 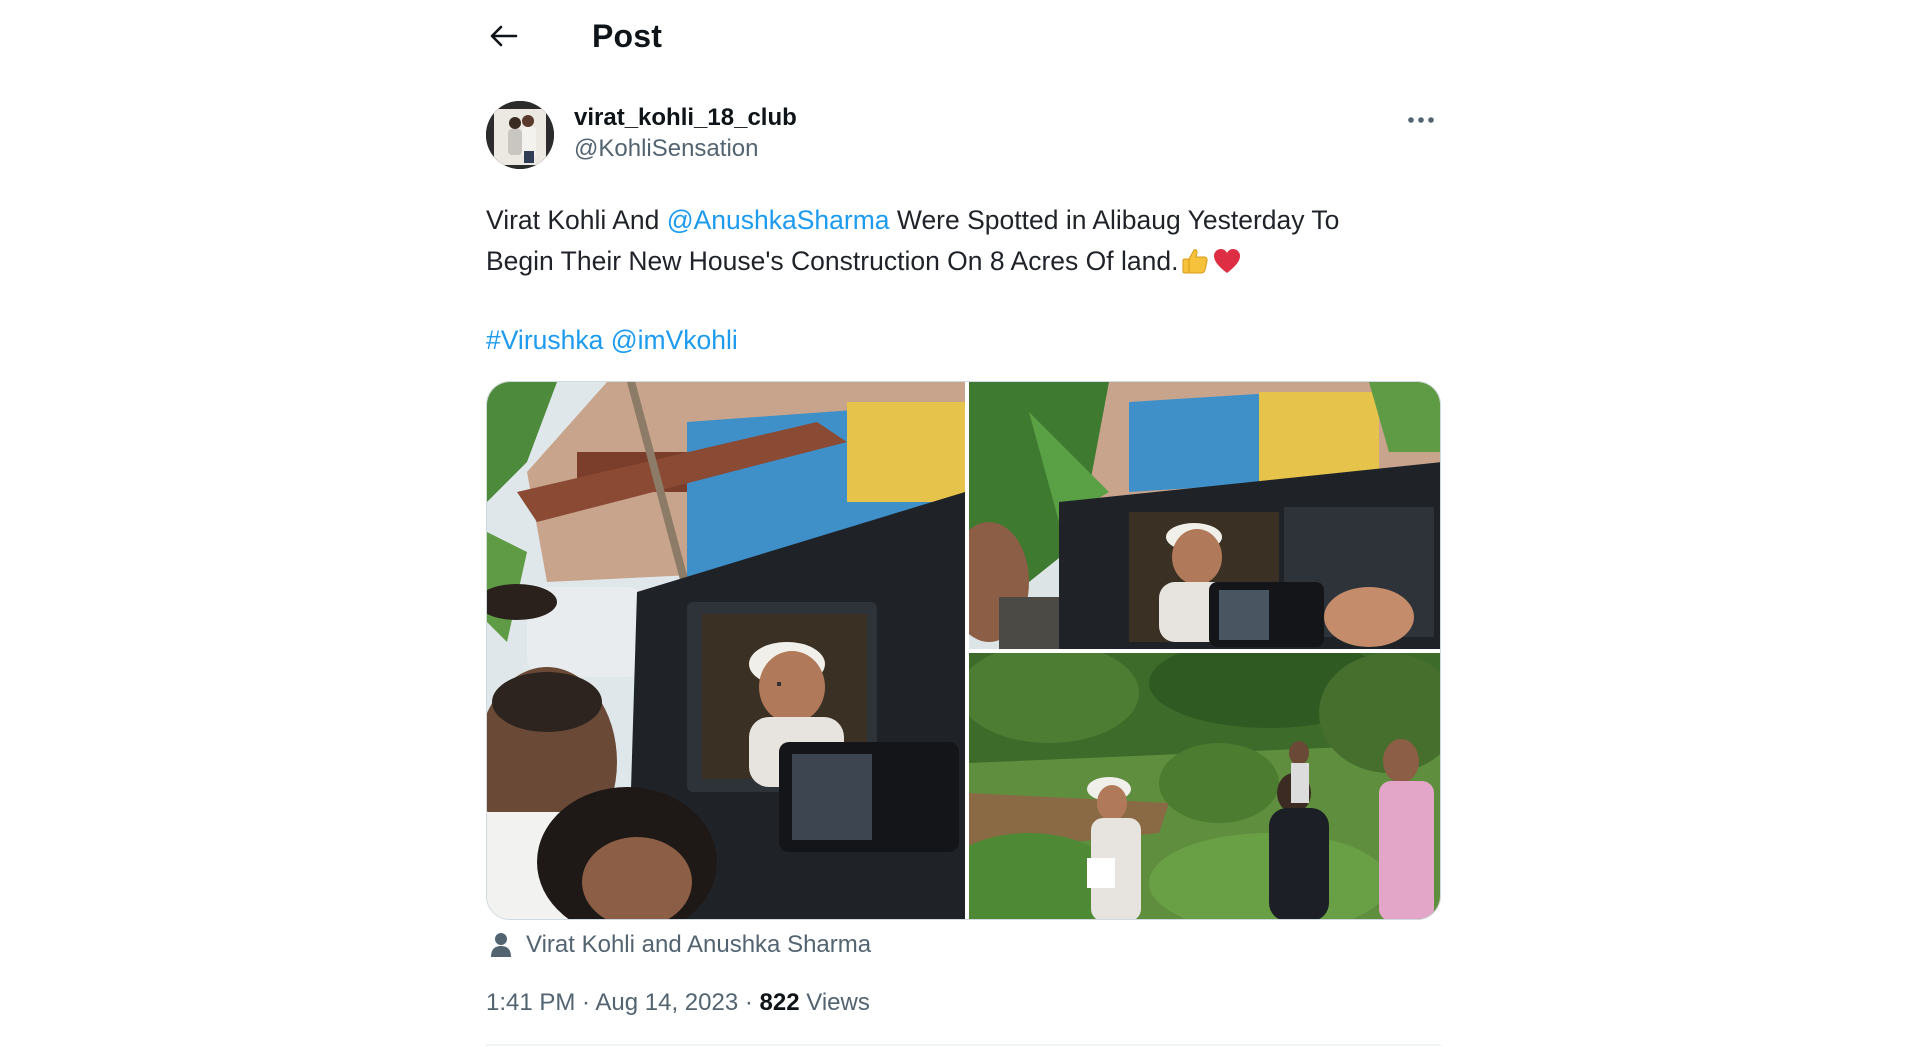 What do you see at coordinates (963, 1045) in the screenshot?
I see `divider` at bounding box center [963, 1045].